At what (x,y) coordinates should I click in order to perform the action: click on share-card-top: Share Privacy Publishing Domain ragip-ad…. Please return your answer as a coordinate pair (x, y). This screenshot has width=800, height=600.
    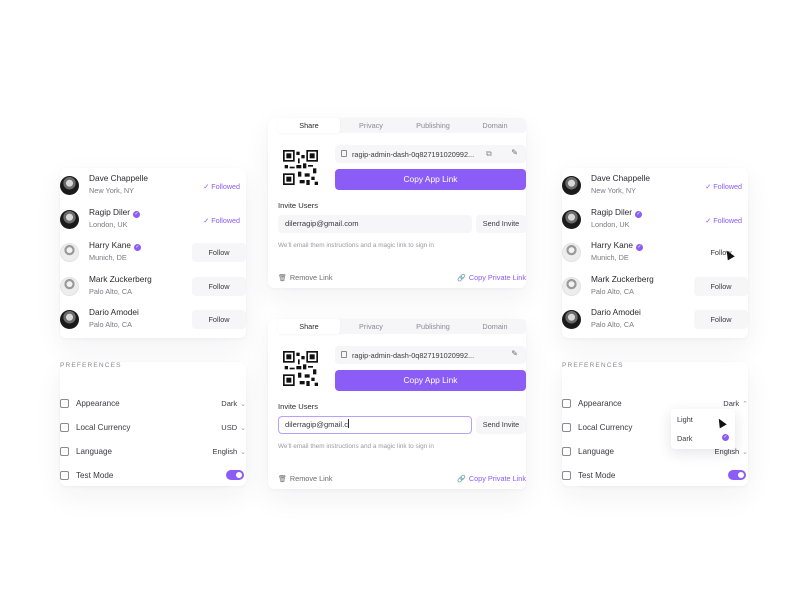
    Looking at the image, I should click on (397, 203).